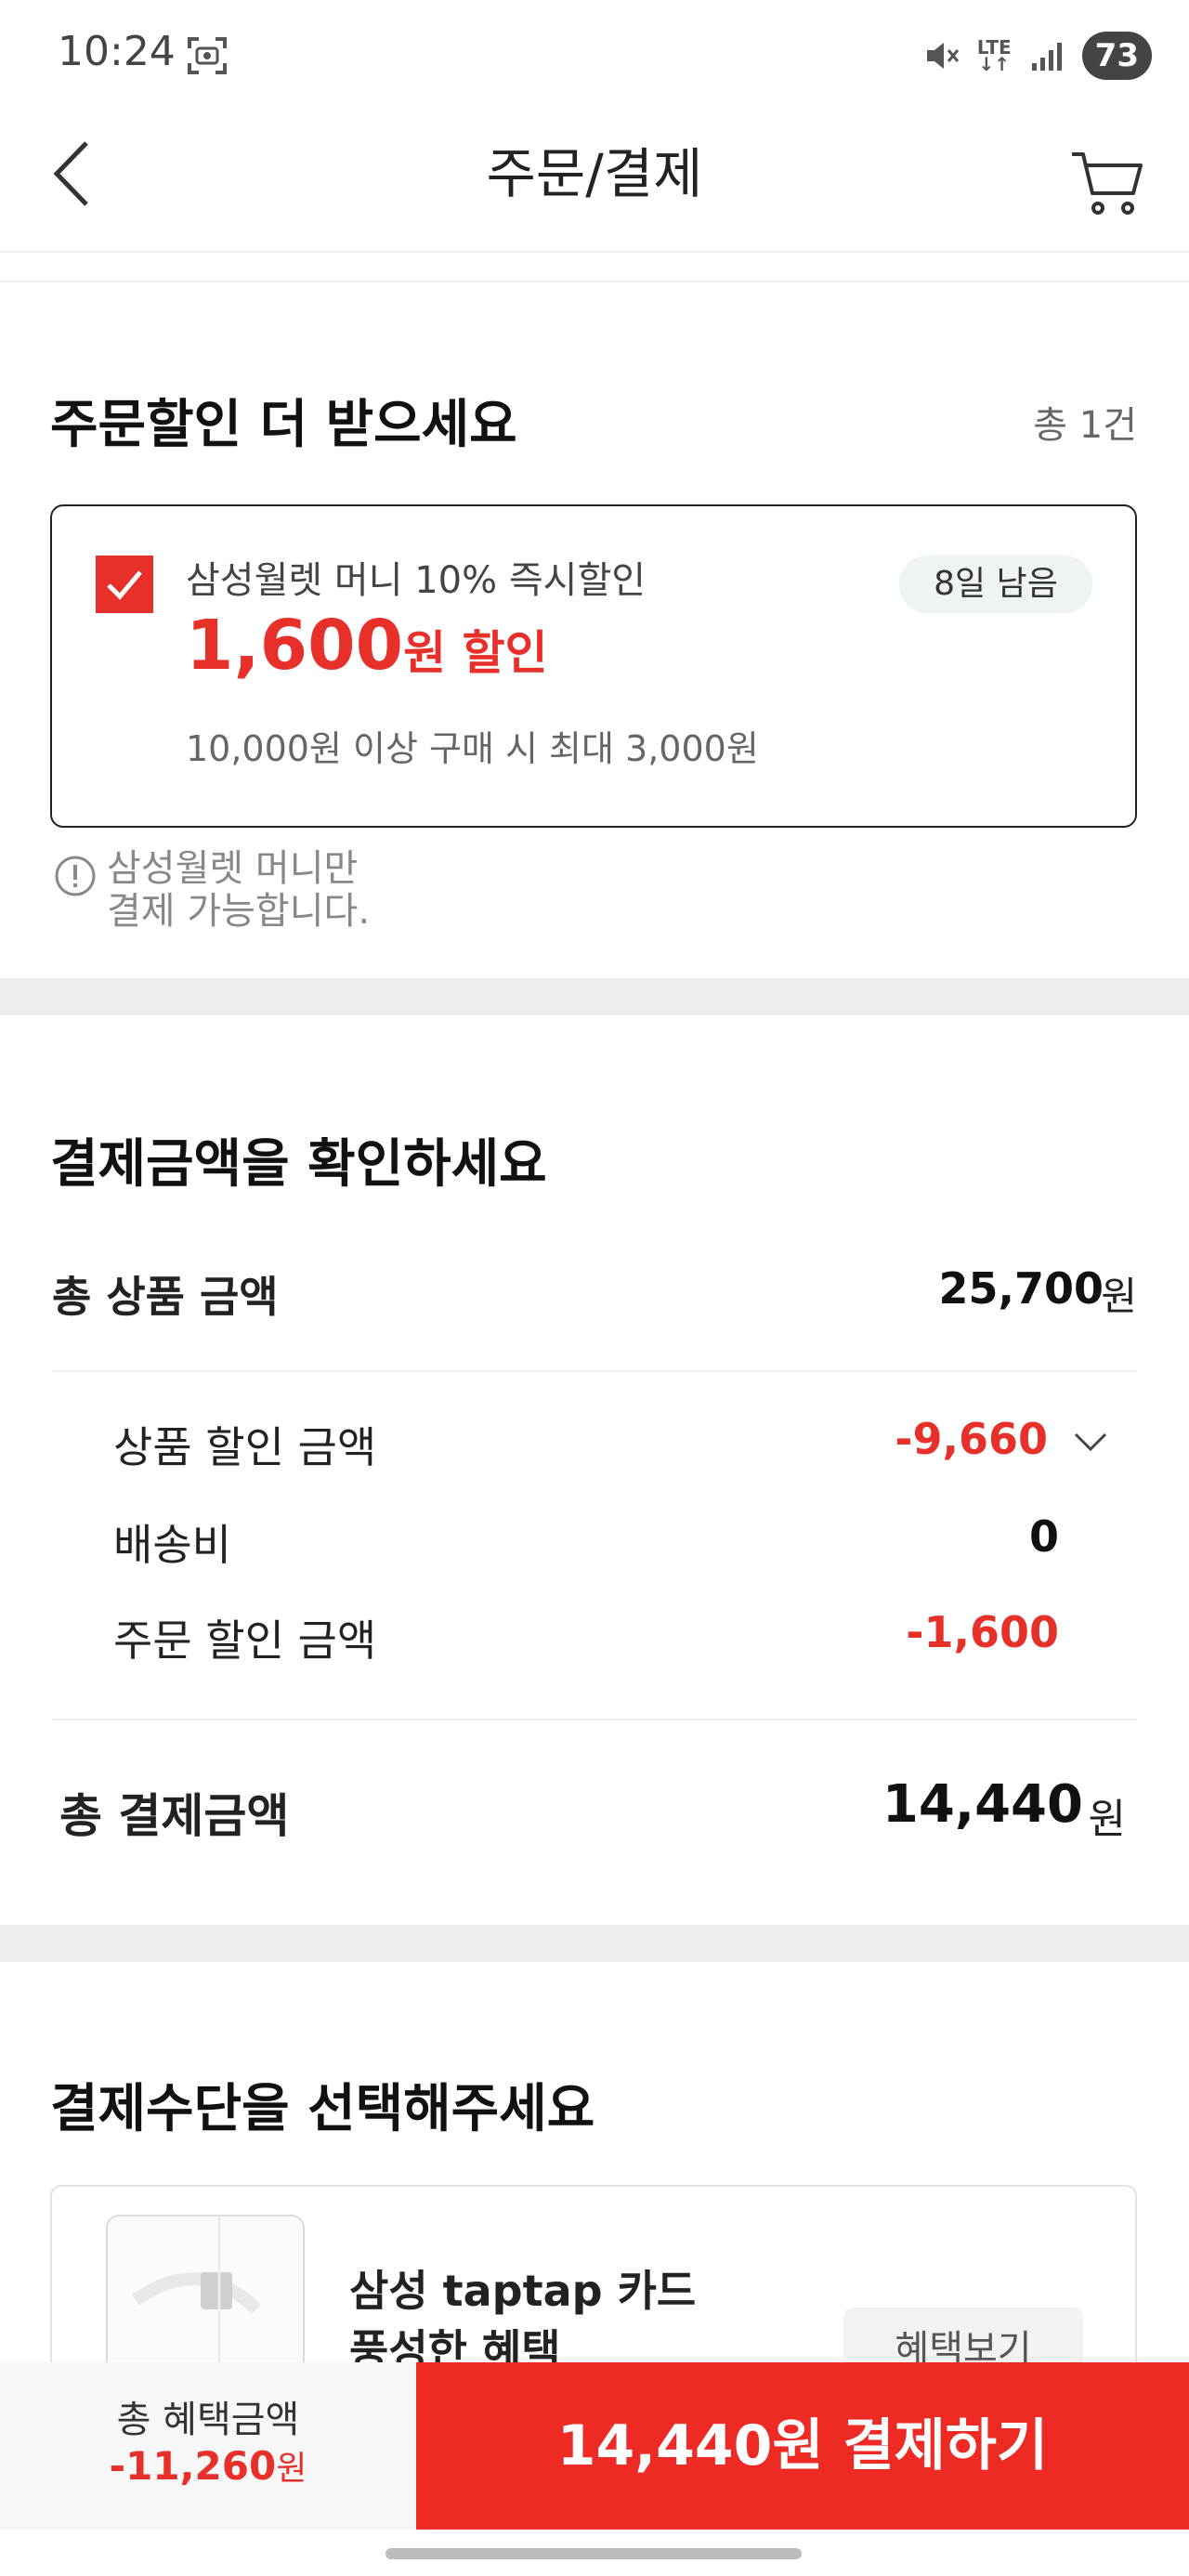 Image resolution: width=1189 pixels, height=2576 pixels. I want to click on header-divider, so click(594, 252).